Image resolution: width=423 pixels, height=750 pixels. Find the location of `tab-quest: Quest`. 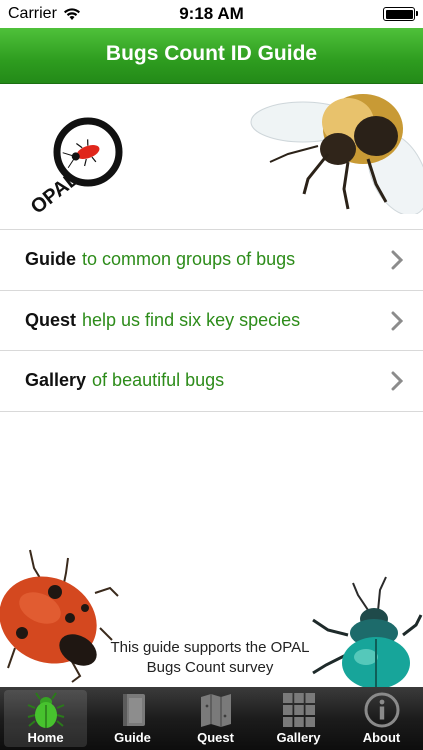

tab-quest: Quest is located at coordinates (215, 718).